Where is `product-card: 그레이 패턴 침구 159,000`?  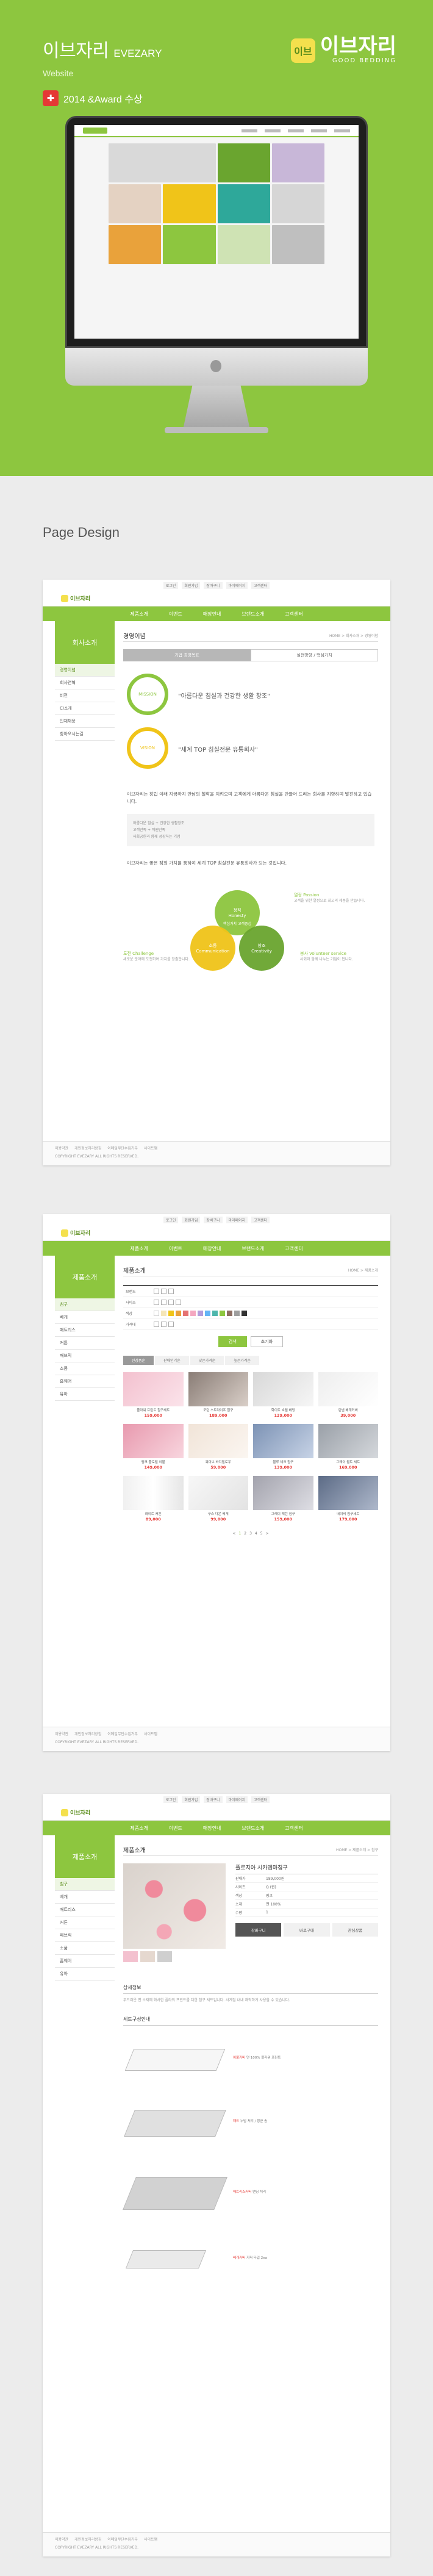 product-card: 그레이 패턴 침구 159,000 is located at coordinates (283, 1499).